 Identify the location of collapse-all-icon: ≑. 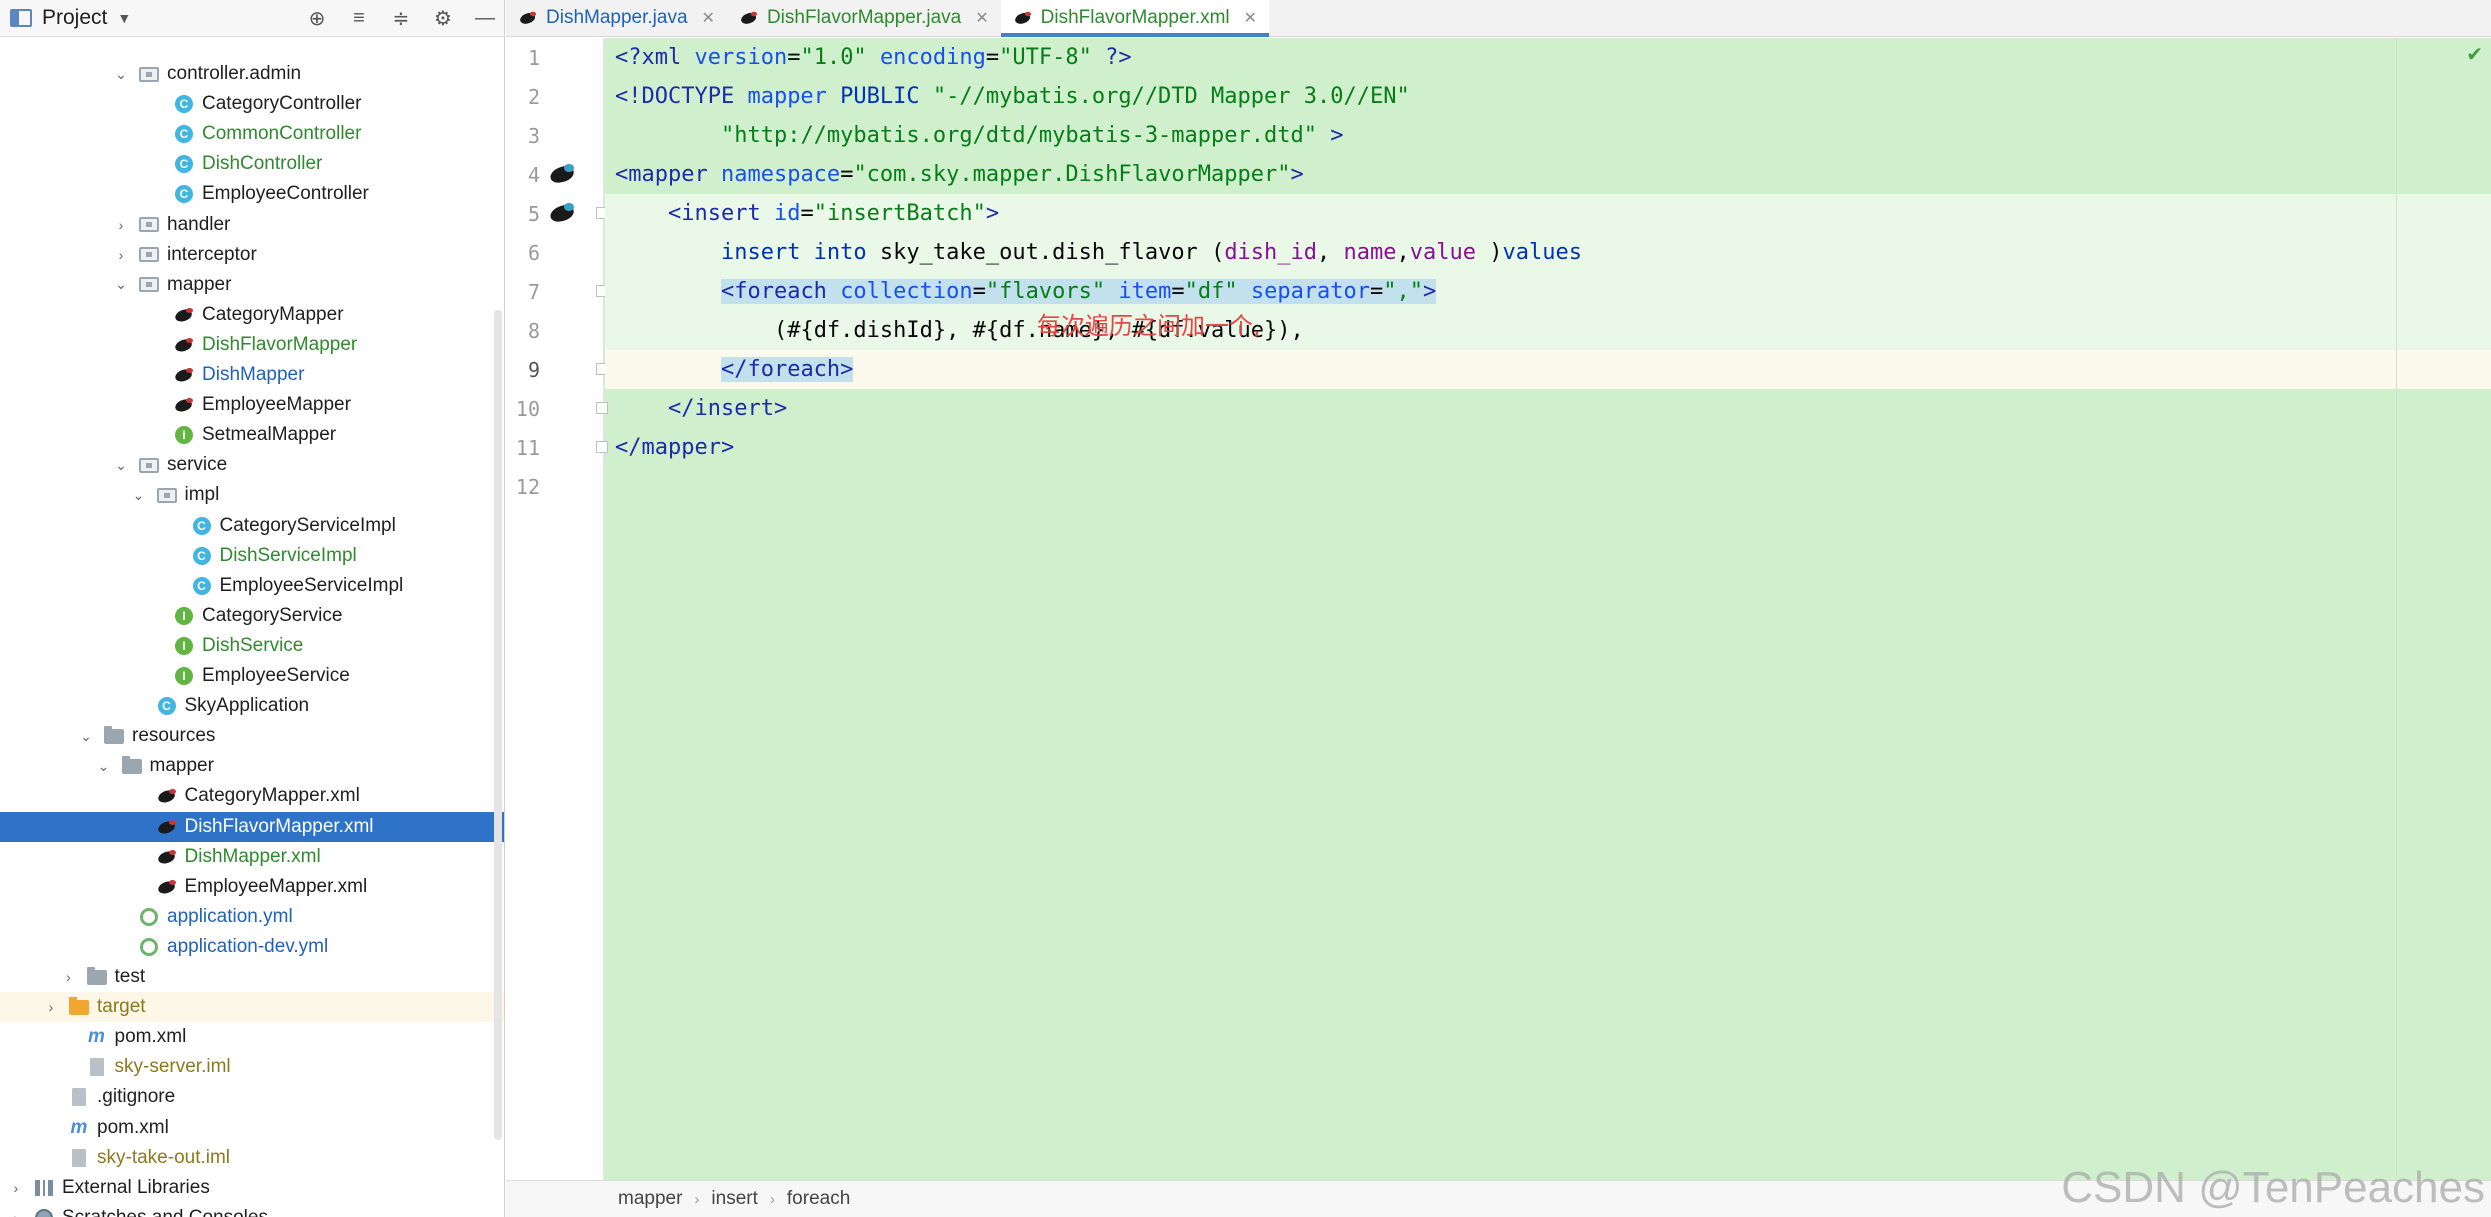
(401, 19).